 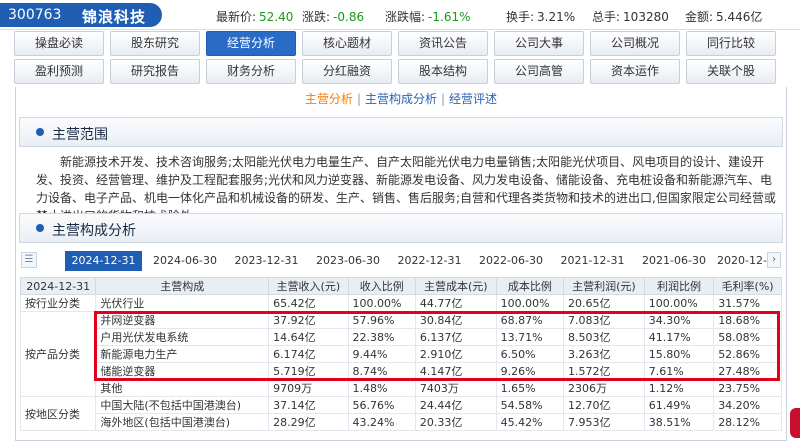 What do you see at coordinates (747, 320) in the screenshot?
I see `value-cell: 18.68%` at bounding box center [747, 320].